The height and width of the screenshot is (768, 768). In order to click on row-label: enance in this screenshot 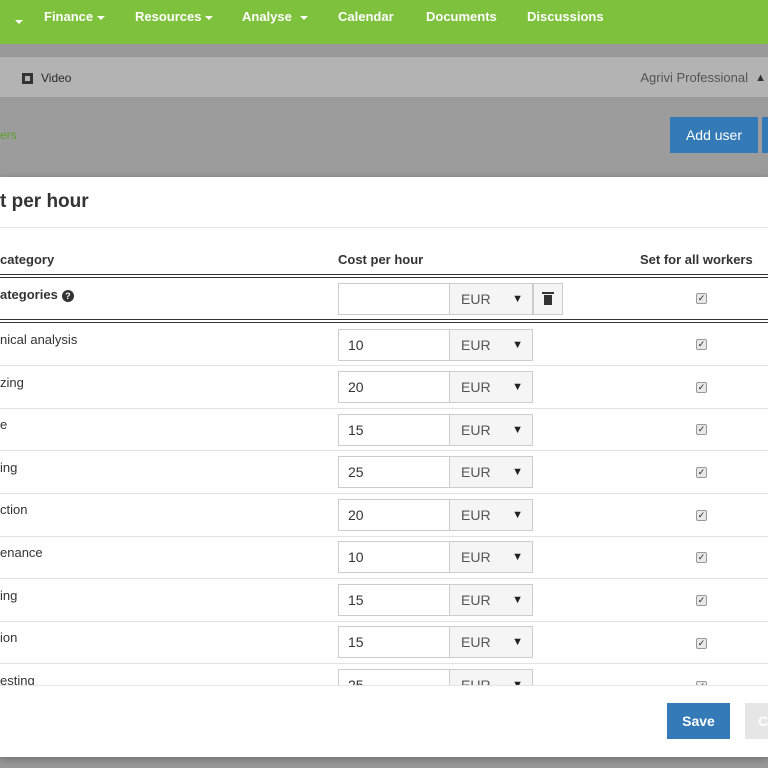, I will do `click(21, 552)`.